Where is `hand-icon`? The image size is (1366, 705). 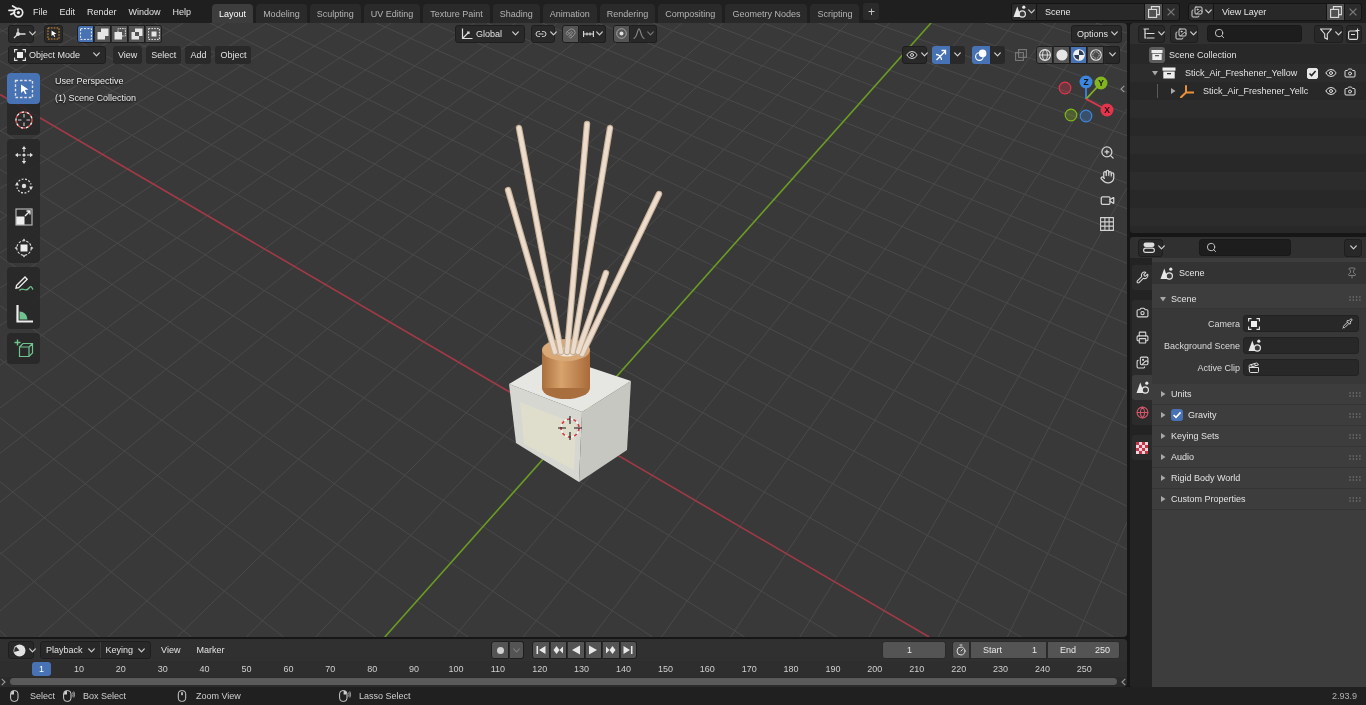 hand-icon is located at coordinates (1107, 176).